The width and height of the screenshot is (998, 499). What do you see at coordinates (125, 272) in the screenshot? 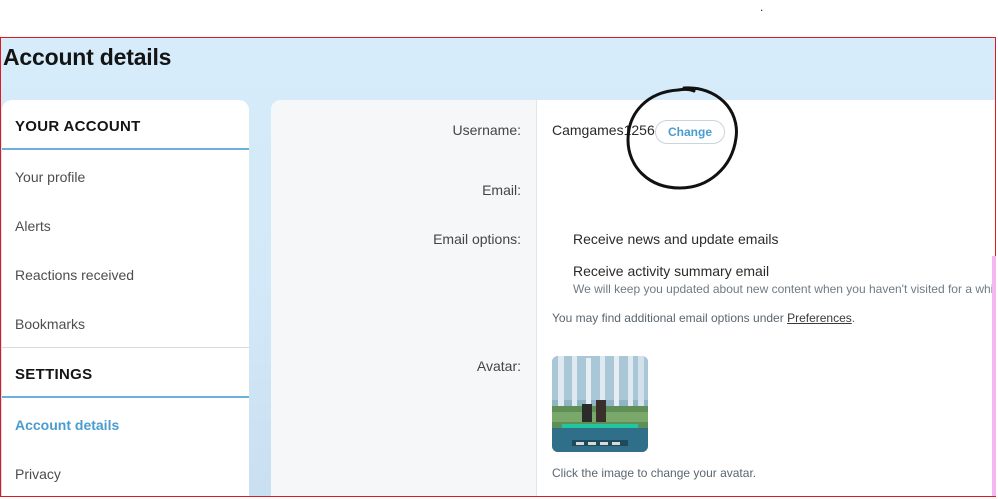
I see `sidebar-item-reactions-received: Reactions received` at bounding box center [125, 272].